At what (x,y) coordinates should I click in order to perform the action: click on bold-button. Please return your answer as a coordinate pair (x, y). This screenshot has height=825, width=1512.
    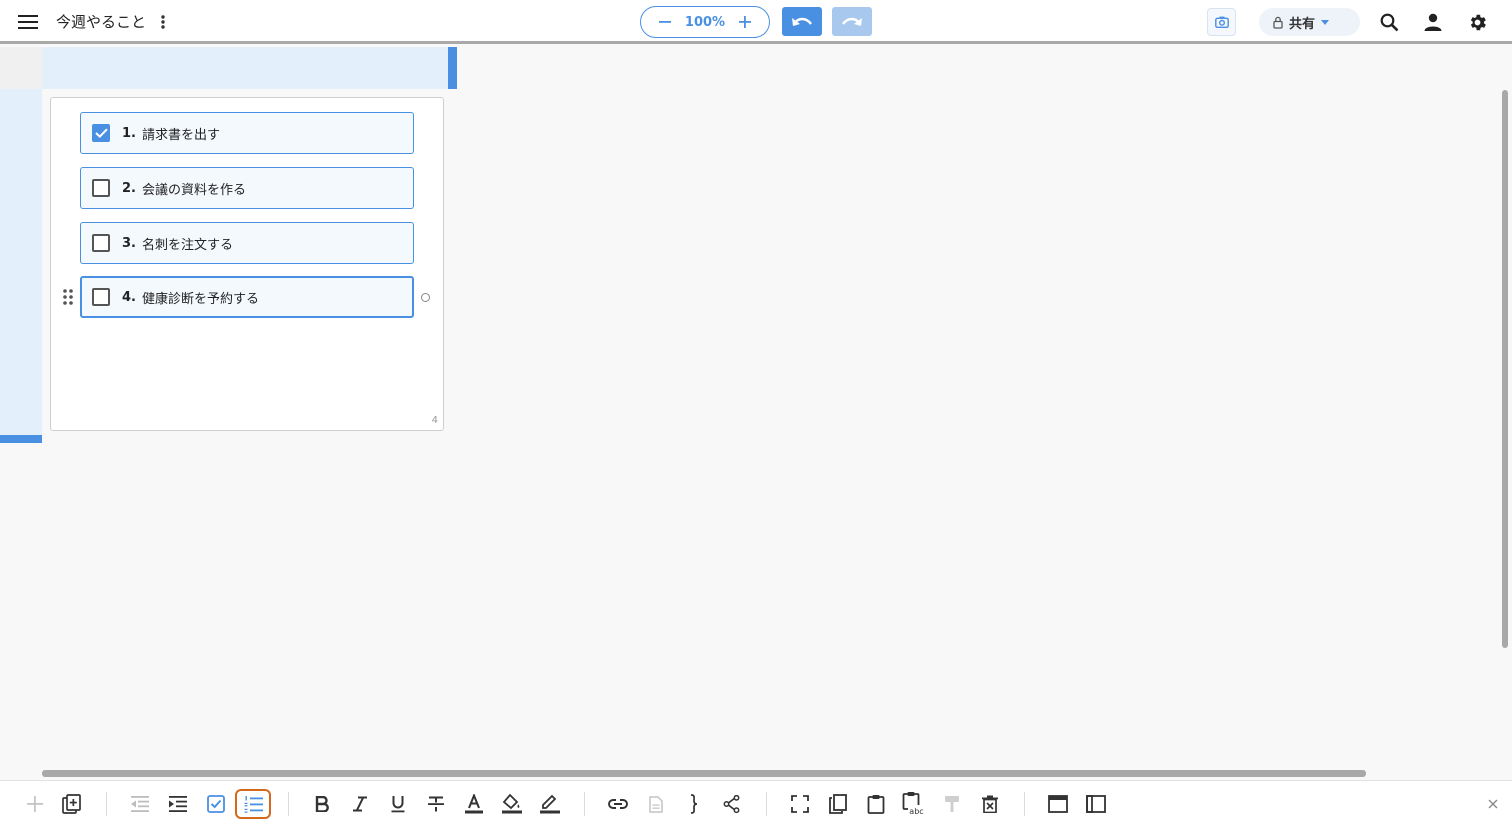
    Looking at the image, I should click on (322, 804).